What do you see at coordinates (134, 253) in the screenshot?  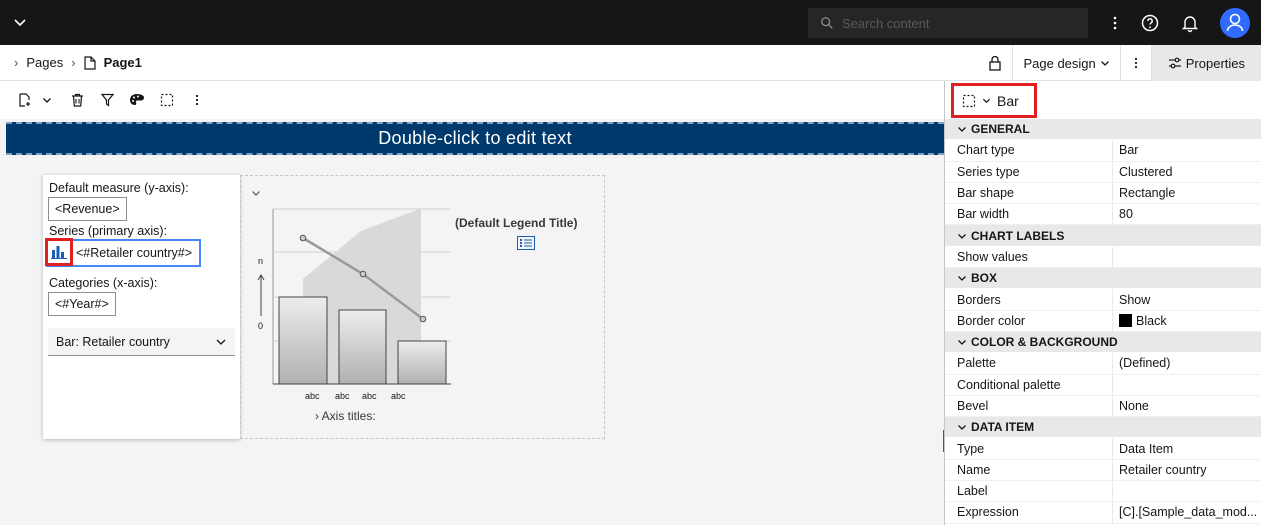 I see `series-value: <#Retailer country#>` at bounding box center [134, 253].